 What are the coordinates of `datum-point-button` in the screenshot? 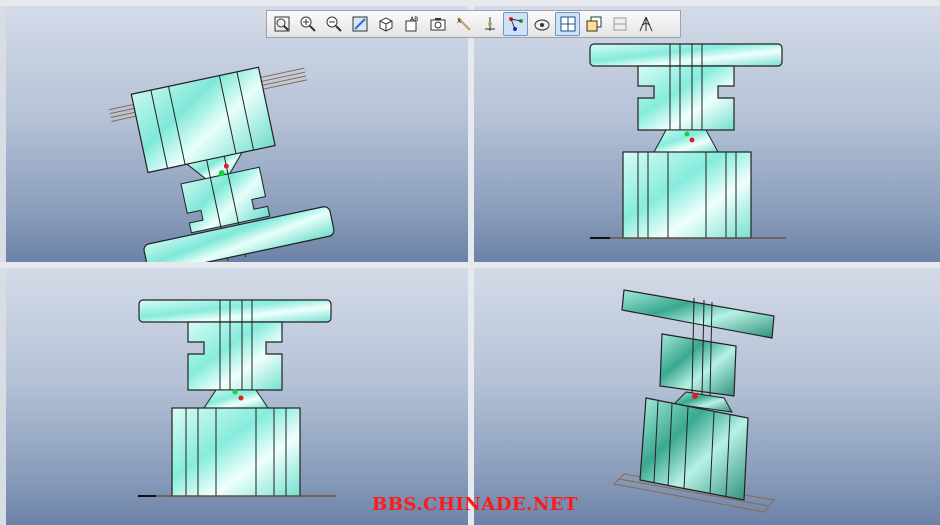 It's located at (489, 24).